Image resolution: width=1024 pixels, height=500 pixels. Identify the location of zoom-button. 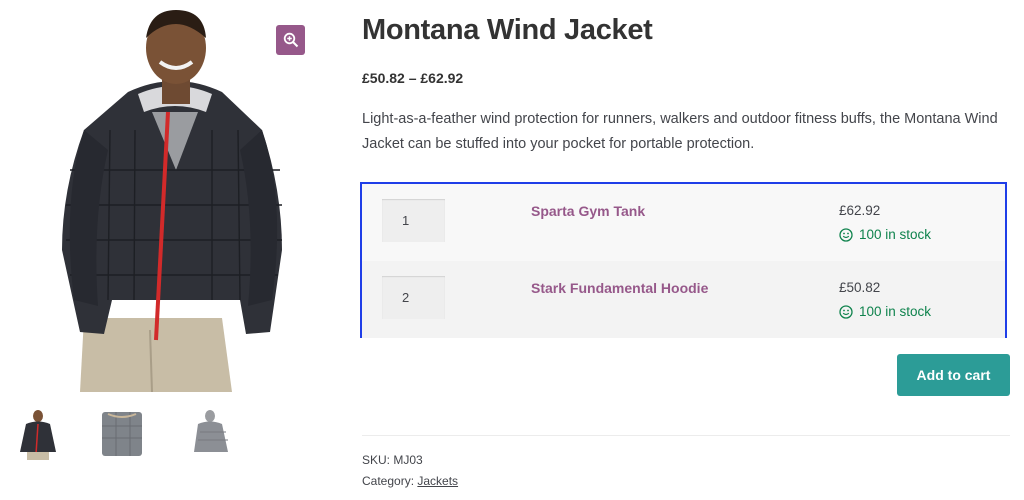
(290, 40).